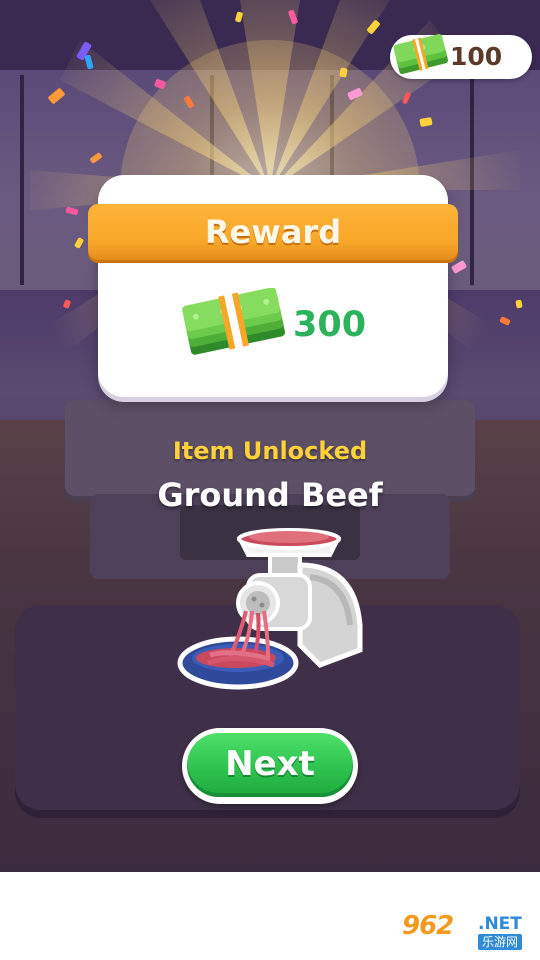 The height and width of the screenshot is (960, 540). Describe the element at coordinates (270, 451) in the screenshot. I see `item-unlocked-label: Item Unlocked` at that location.